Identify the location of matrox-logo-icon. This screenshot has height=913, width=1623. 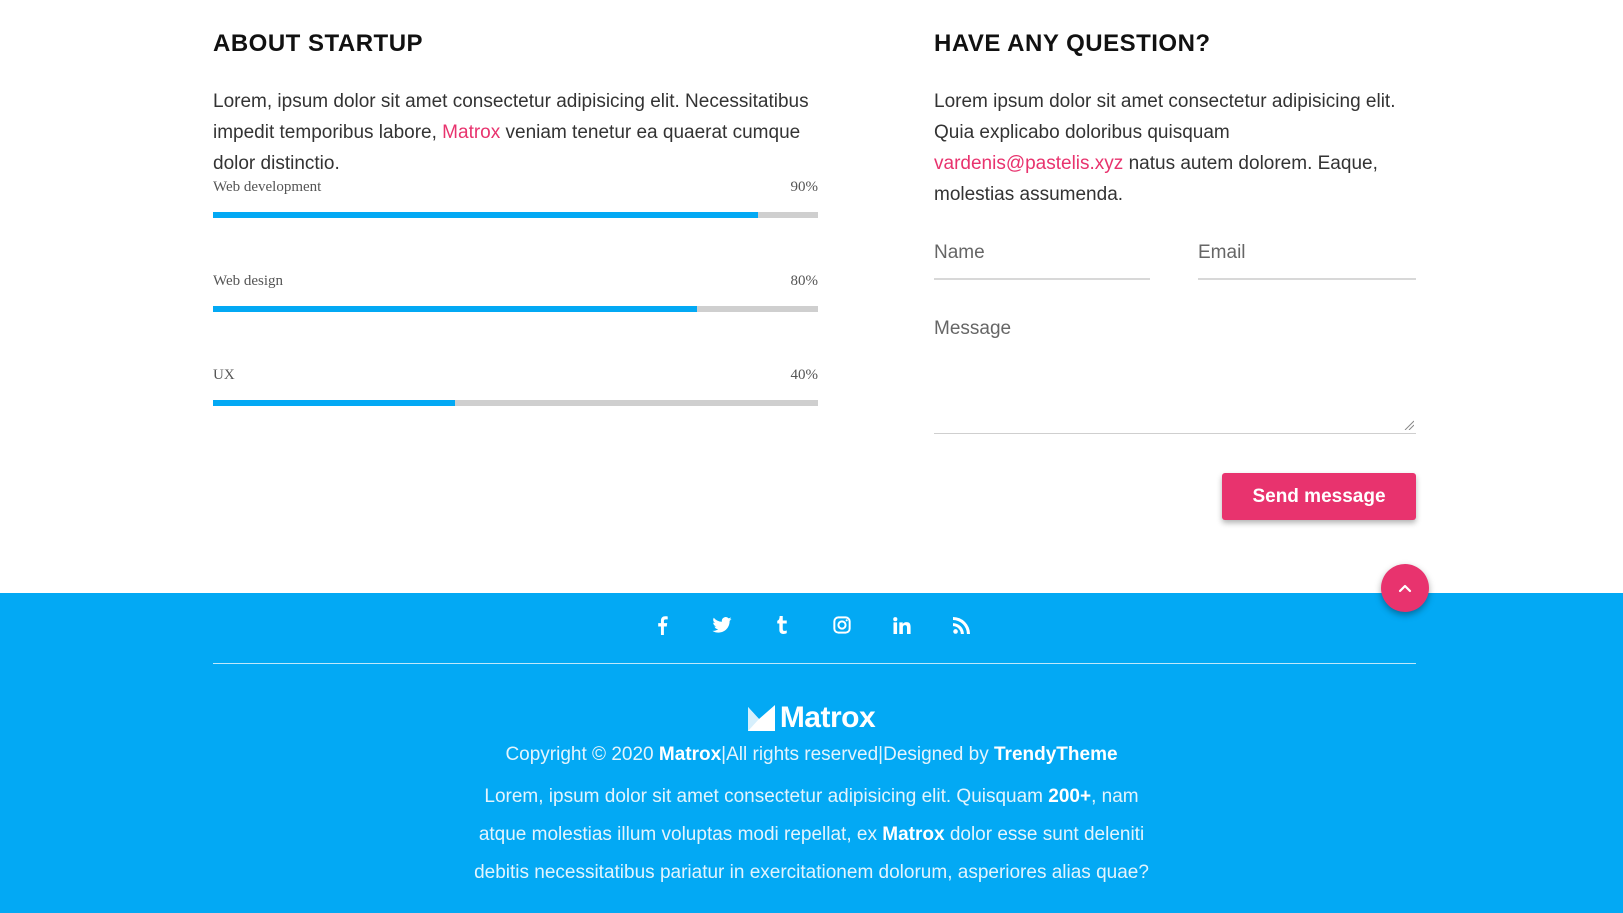
(761, 718).